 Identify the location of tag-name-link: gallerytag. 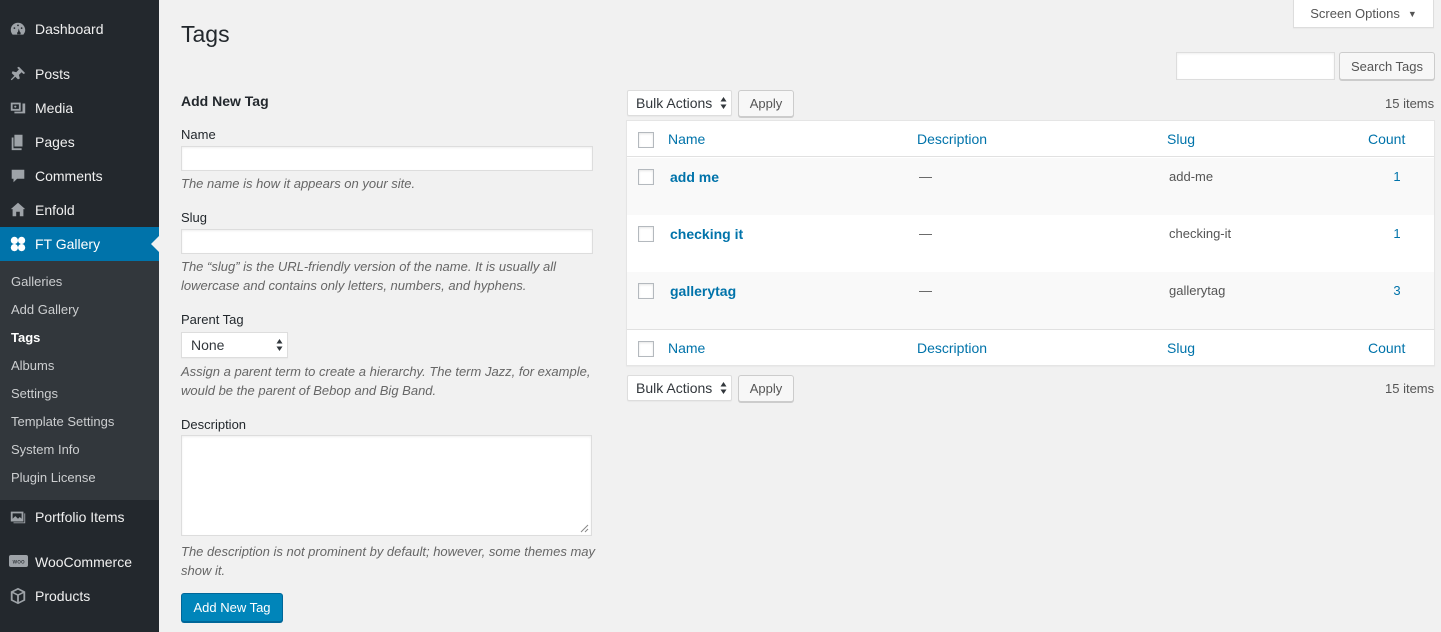
(703, 291).